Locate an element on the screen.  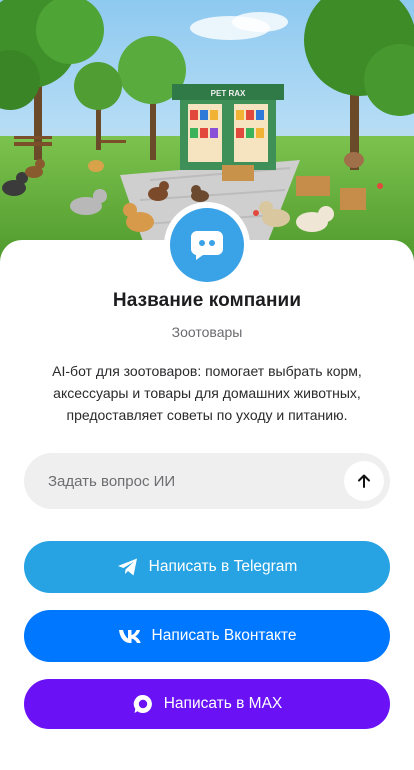
max-icon is located at coordinates (143, 704).